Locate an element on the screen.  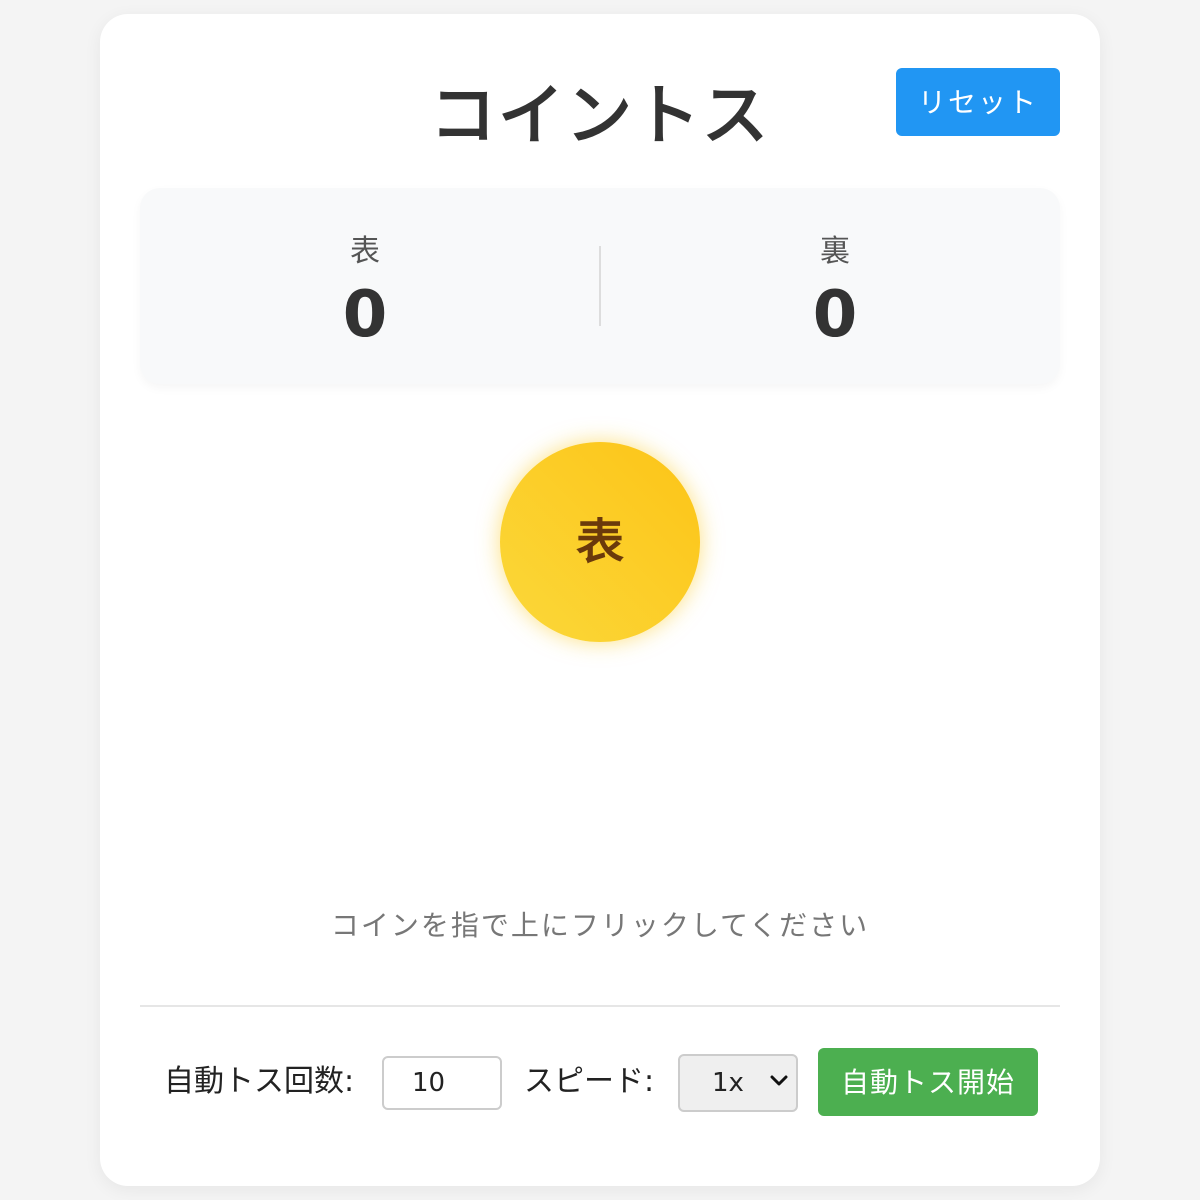
tails-label: 裏 is located at coordinates (835, 251).